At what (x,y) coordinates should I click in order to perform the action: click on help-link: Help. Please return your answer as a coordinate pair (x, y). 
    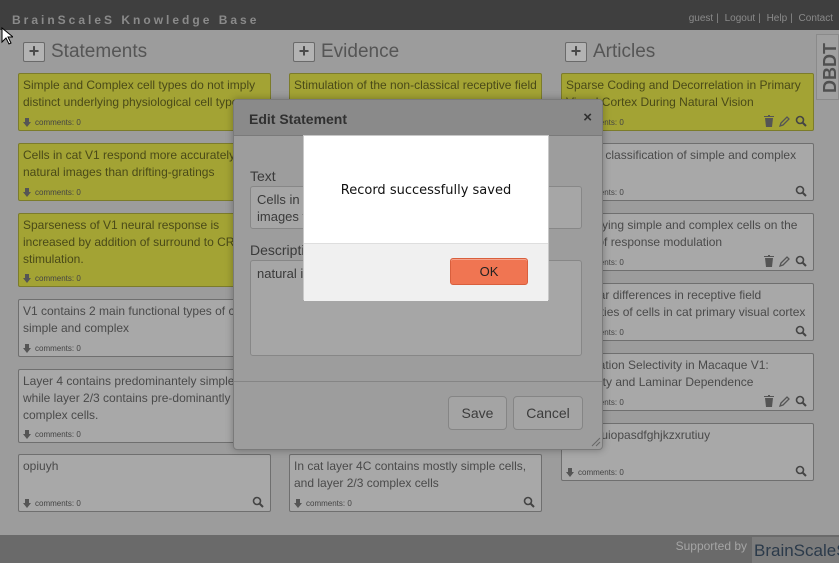
    Looking at the image, I should click on (777, 18).